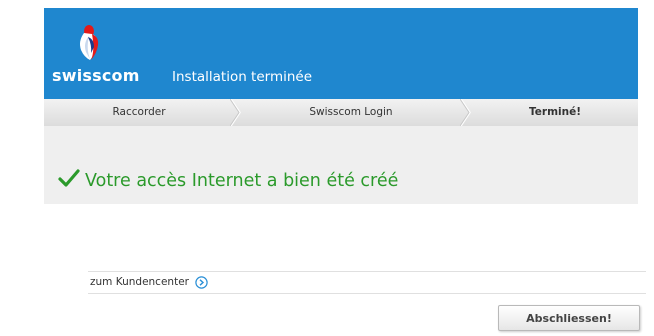 This screenshot has height=336, width=654. I want to click on step-finished: Terminé!, so click(555, 112).